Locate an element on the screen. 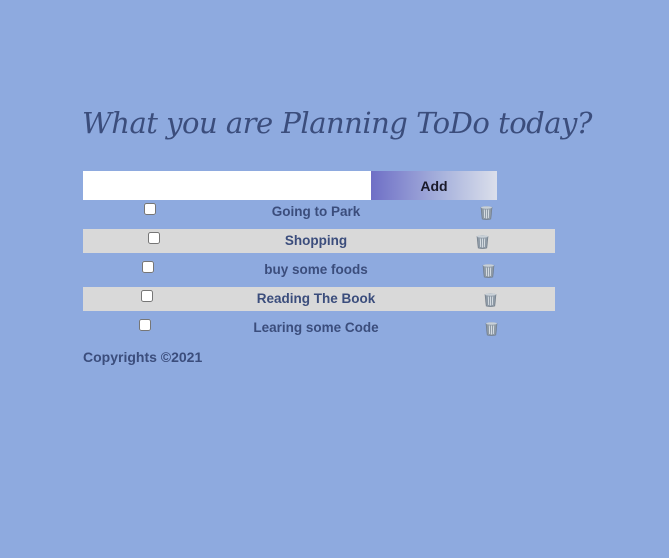  todo-item: buy some foods is located at coordinates (319, 270).